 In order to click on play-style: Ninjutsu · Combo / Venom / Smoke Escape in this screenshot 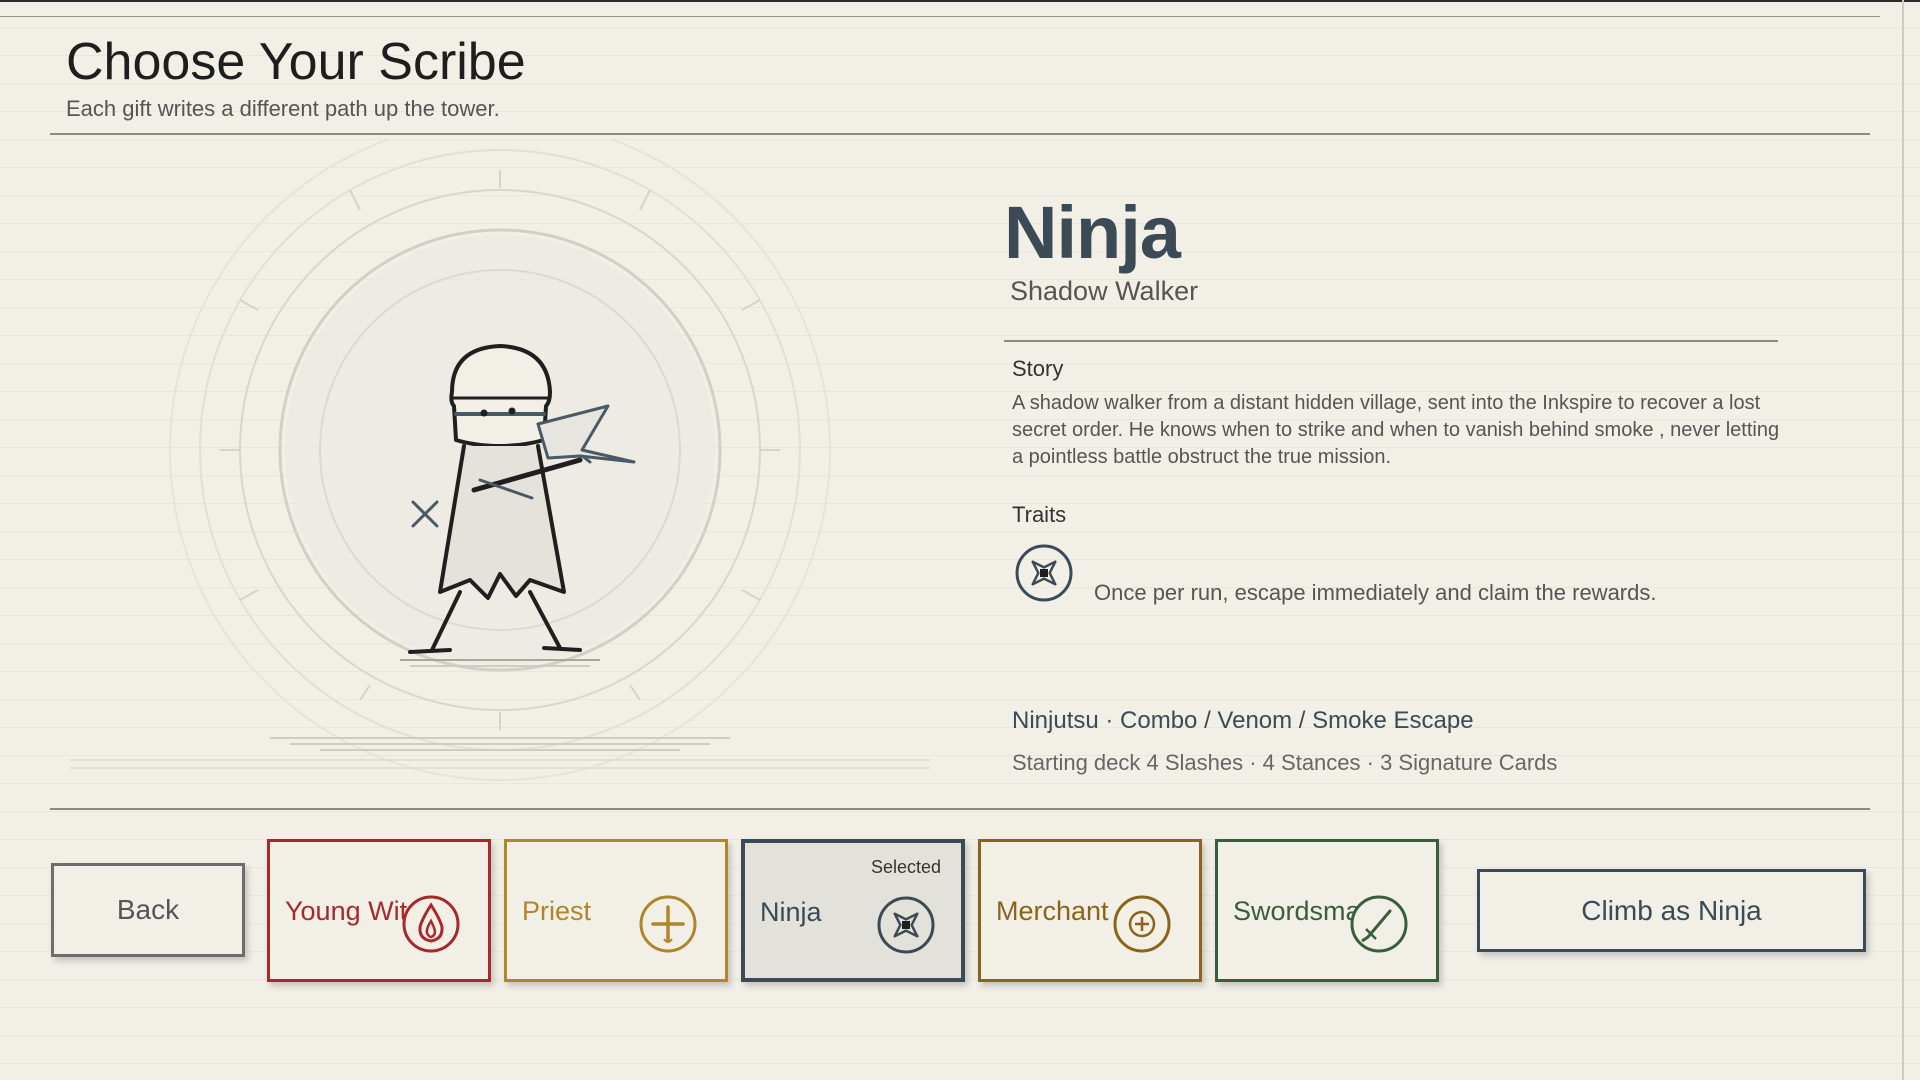, I will do `click(1243, 720)`.